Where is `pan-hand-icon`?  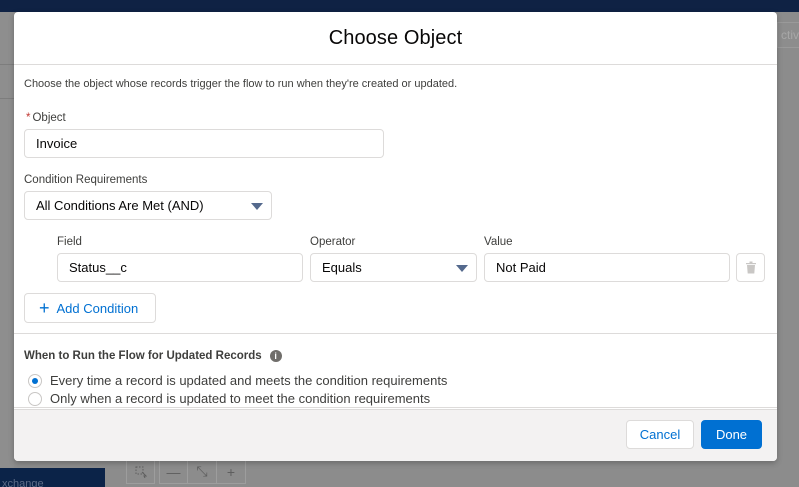 pan-hand-icon is located at coordinates (140, 471).